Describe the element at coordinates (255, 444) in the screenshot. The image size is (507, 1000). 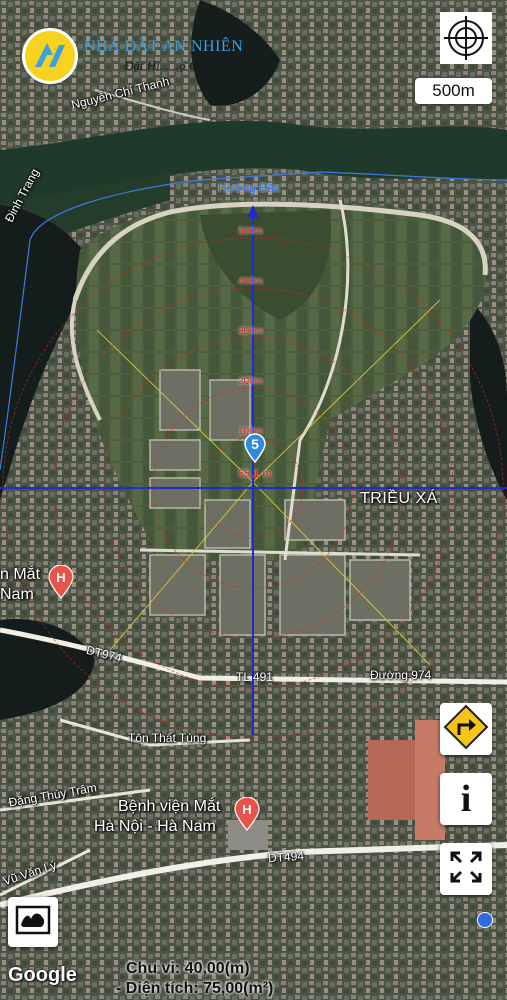
I see `center-marker-number: 5` at that location.